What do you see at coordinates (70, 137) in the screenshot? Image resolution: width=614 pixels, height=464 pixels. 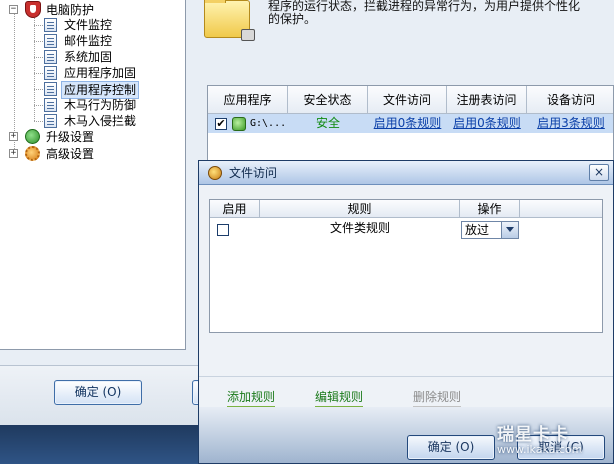 I see `tree-item-label: 升级设置` at bounding box center [70, 137].